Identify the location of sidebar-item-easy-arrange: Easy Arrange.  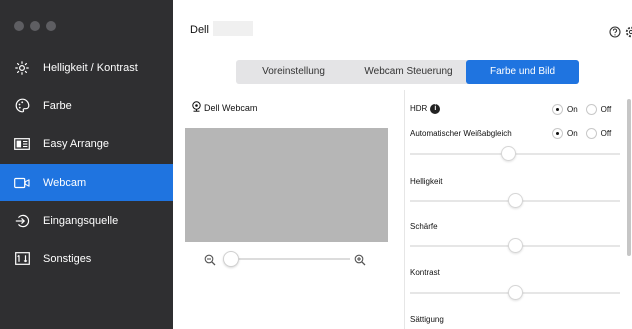
(86, 143).